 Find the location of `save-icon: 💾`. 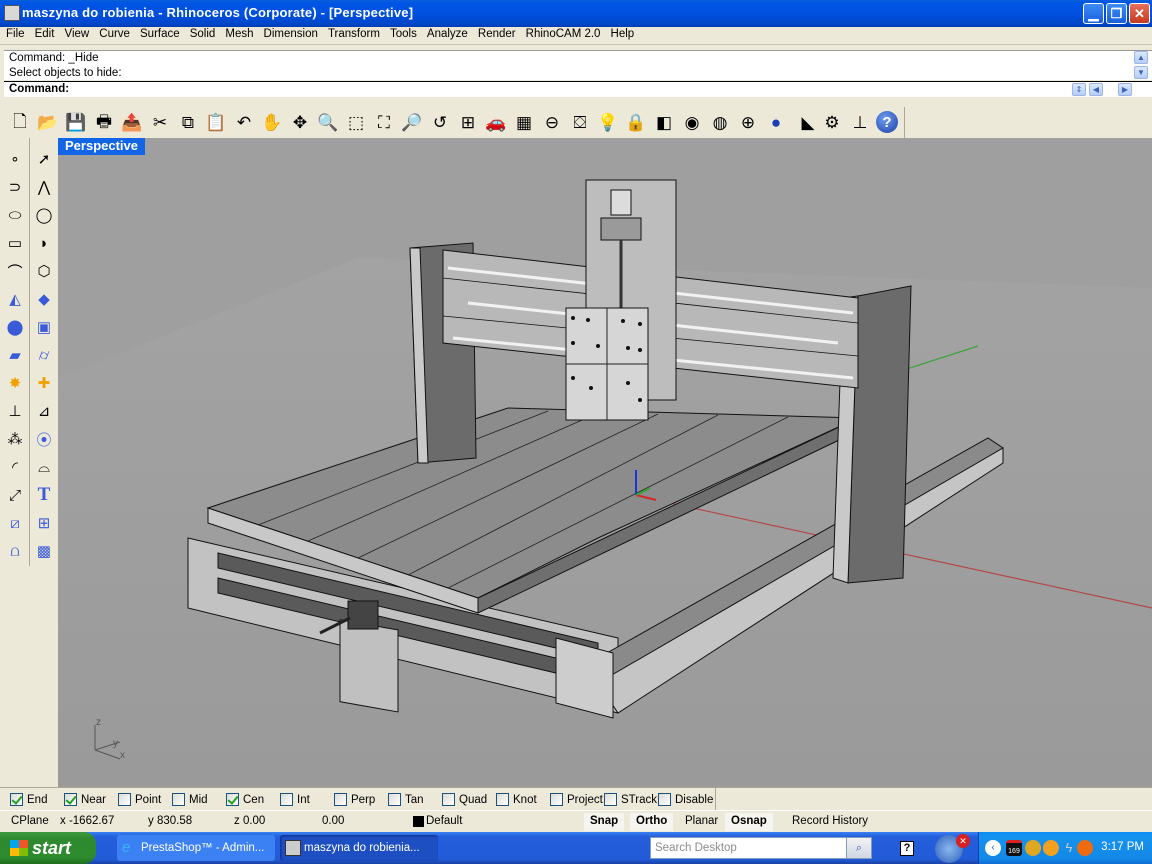

save-icon: 💾 is located at coordinates (76, 123).